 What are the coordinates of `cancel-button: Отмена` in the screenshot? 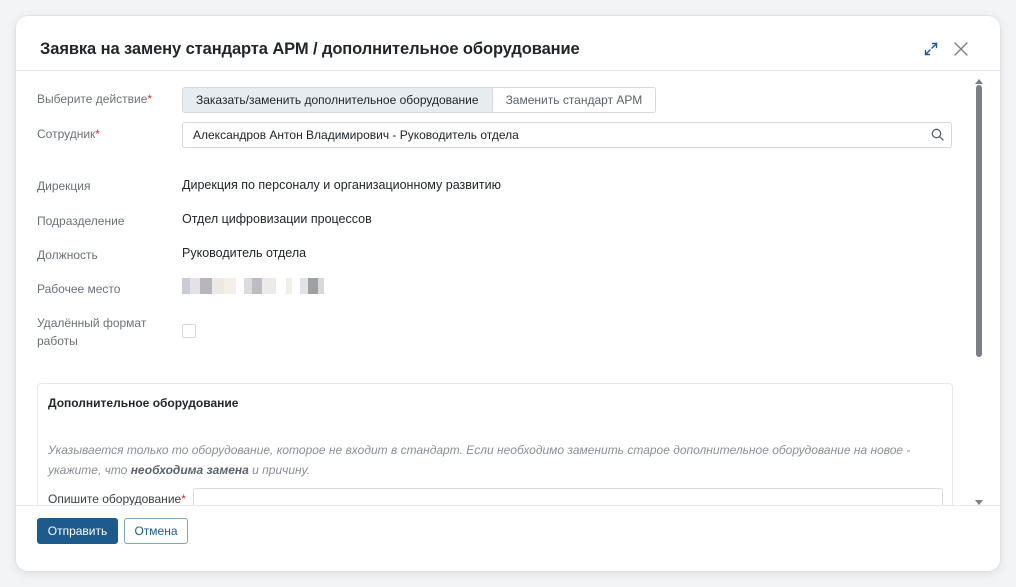 It's located at (156, 531).